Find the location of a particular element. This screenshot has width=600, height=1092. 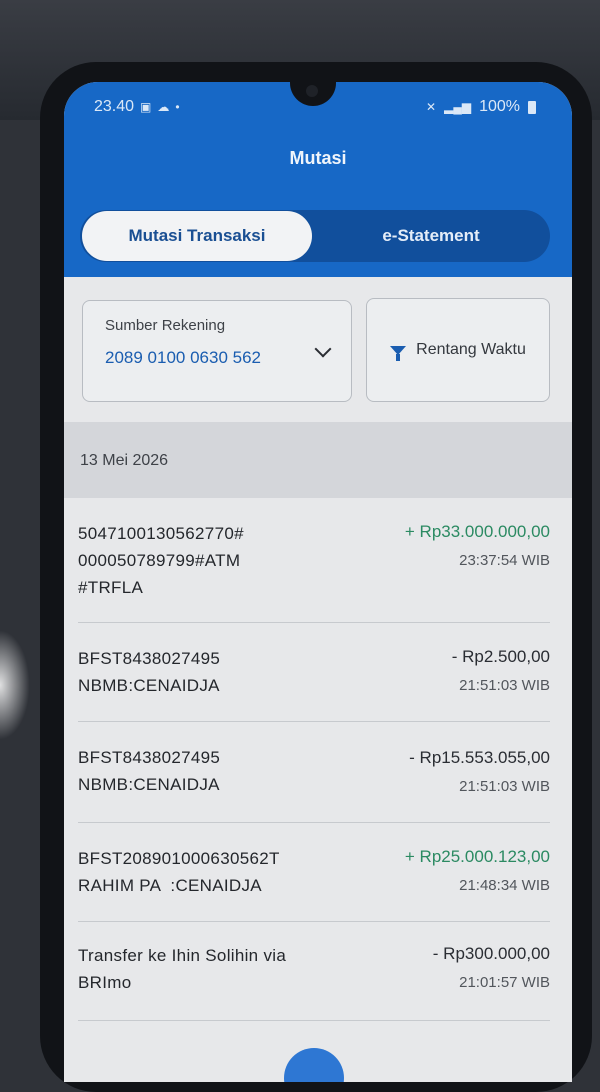

notification-icon: ▣ is located at coordinates (146, 107).